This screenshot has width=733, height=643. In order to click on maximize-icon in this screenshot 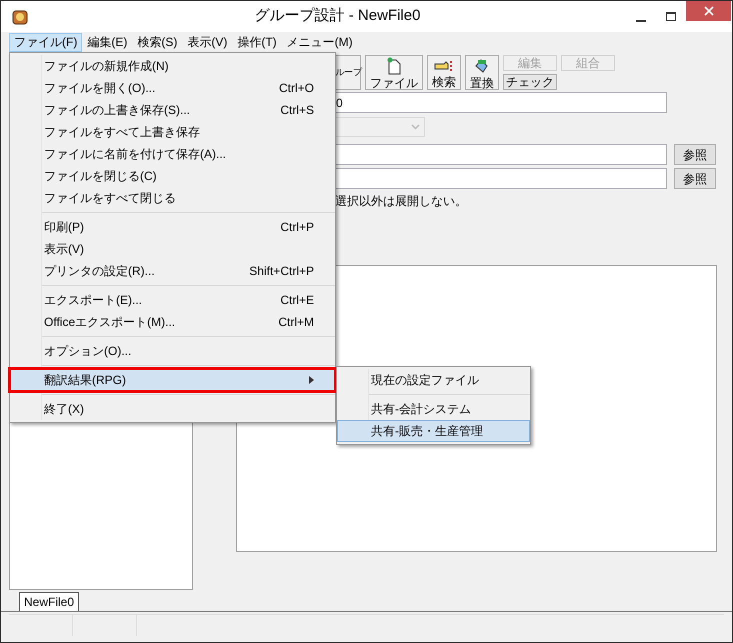, I will do `click(671, 16)`.